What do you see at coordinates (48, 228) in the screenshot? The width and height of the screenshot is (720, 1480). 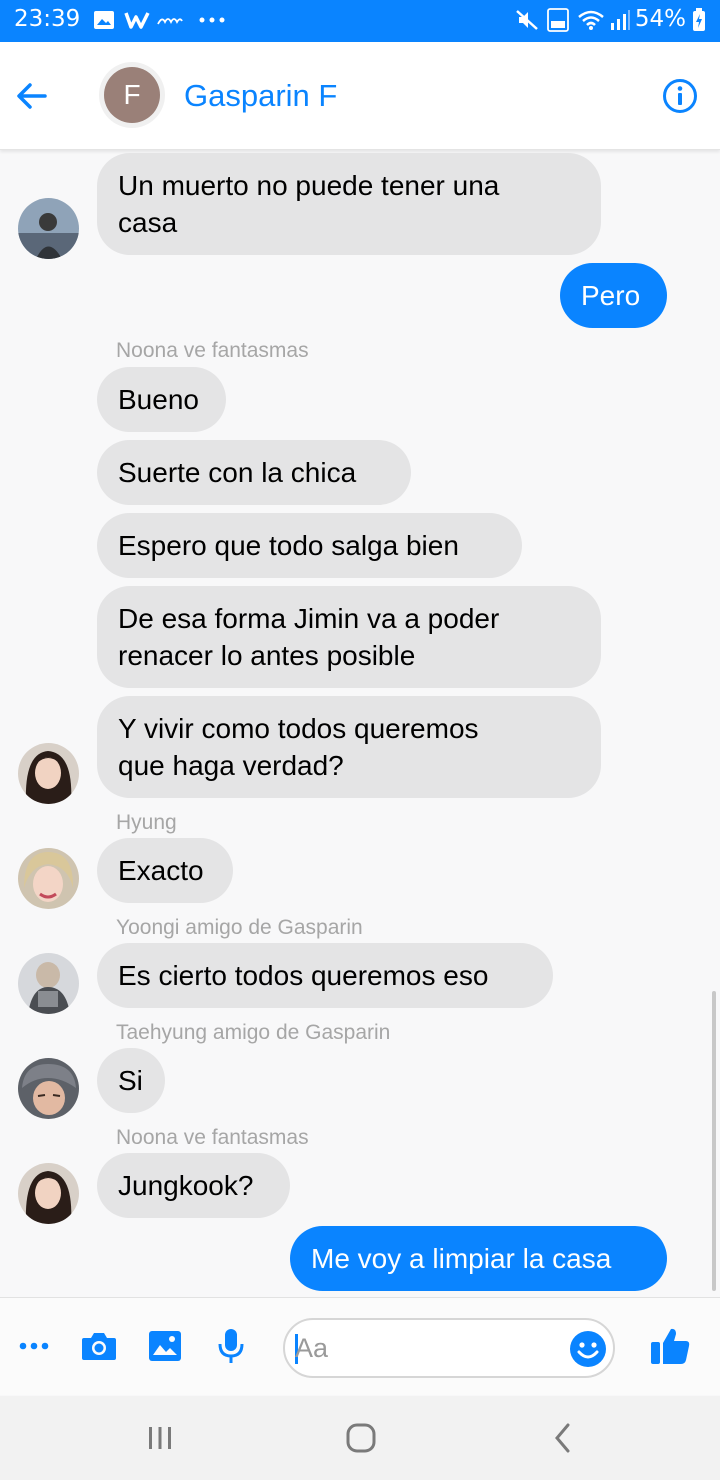 I see `participant-avatar-gasparin` at bounding box center [48, 228].